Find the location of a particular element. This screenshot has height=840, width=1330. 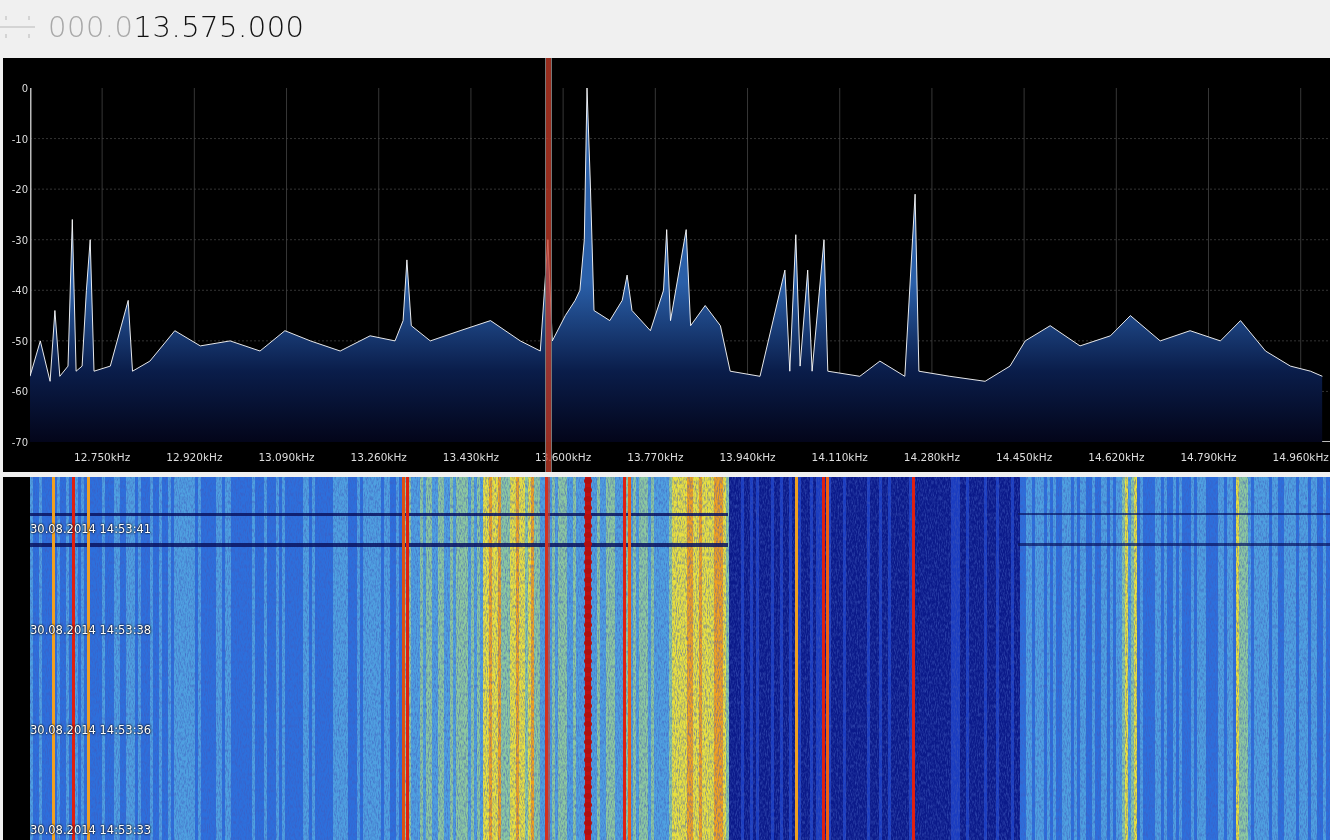

axis-label: -50 is located at coordinates (19, 341).